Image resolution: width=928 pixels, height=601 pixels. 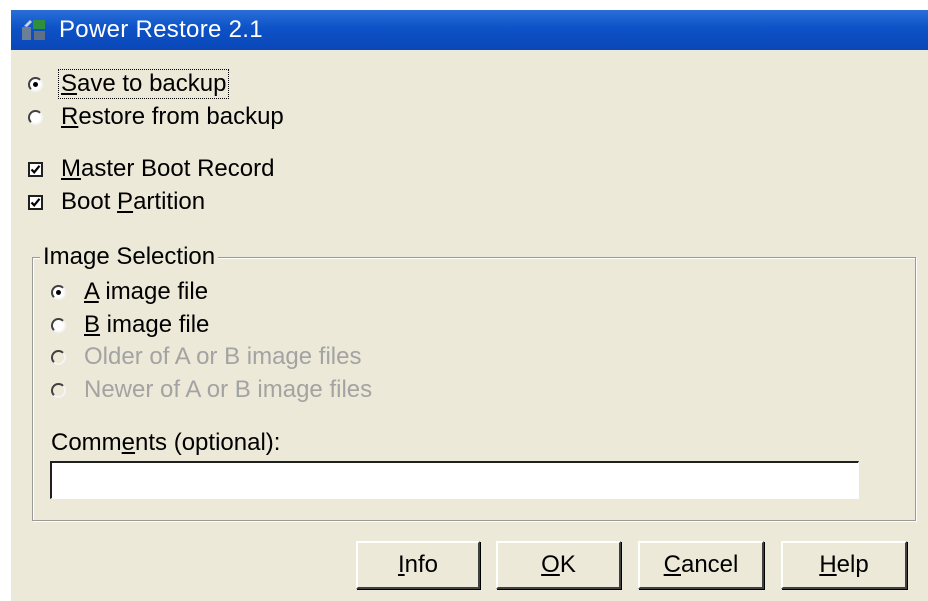 I want to click on newer-image-file-radio: Newer of A or B image files, so click(x=211, y=390).